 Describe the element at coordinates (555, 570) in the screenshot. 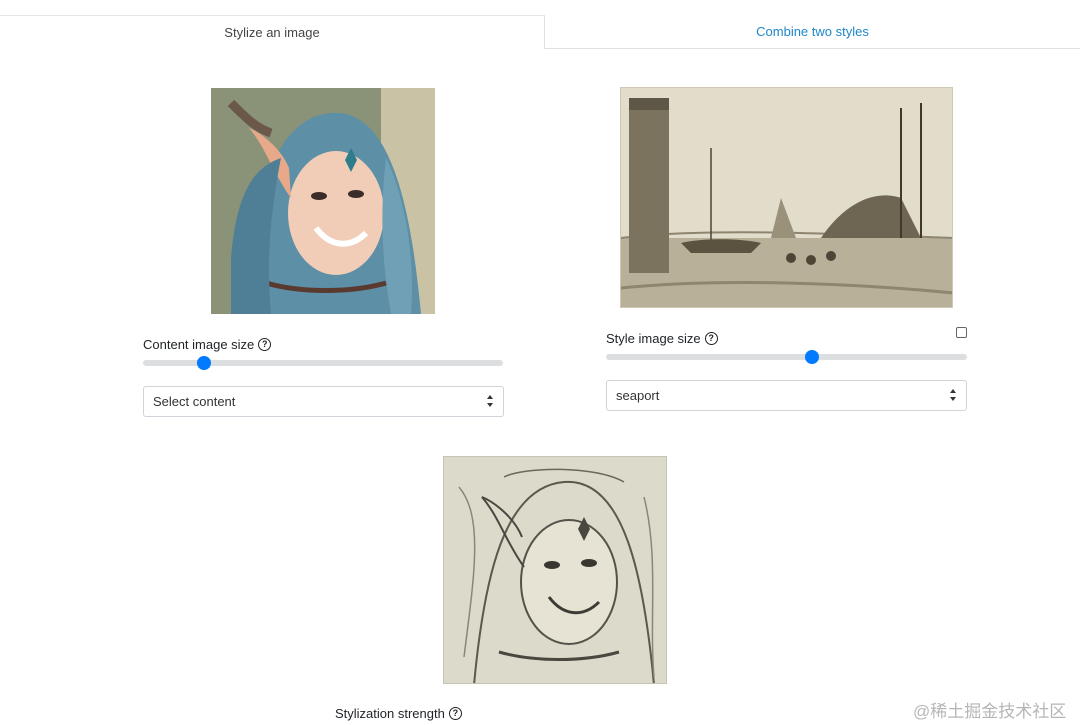

I see `stylized-result-image` at that location.